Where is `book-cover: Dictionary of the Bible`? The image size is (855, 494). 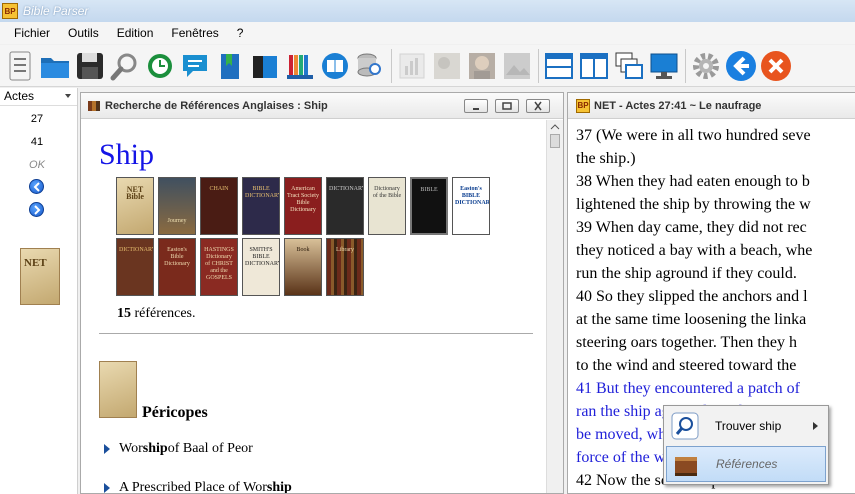
book-cover: Dictionary of the Bible is located at coordinates (387, 206).